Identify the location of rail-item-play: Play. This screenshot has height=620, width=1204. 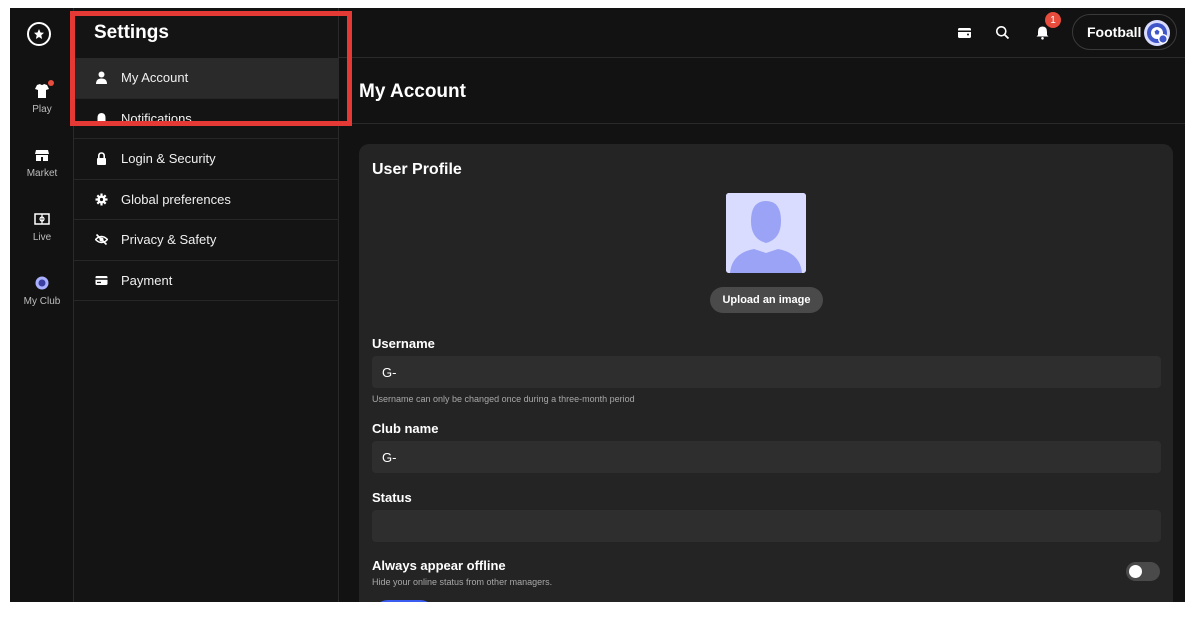
(42, 97).